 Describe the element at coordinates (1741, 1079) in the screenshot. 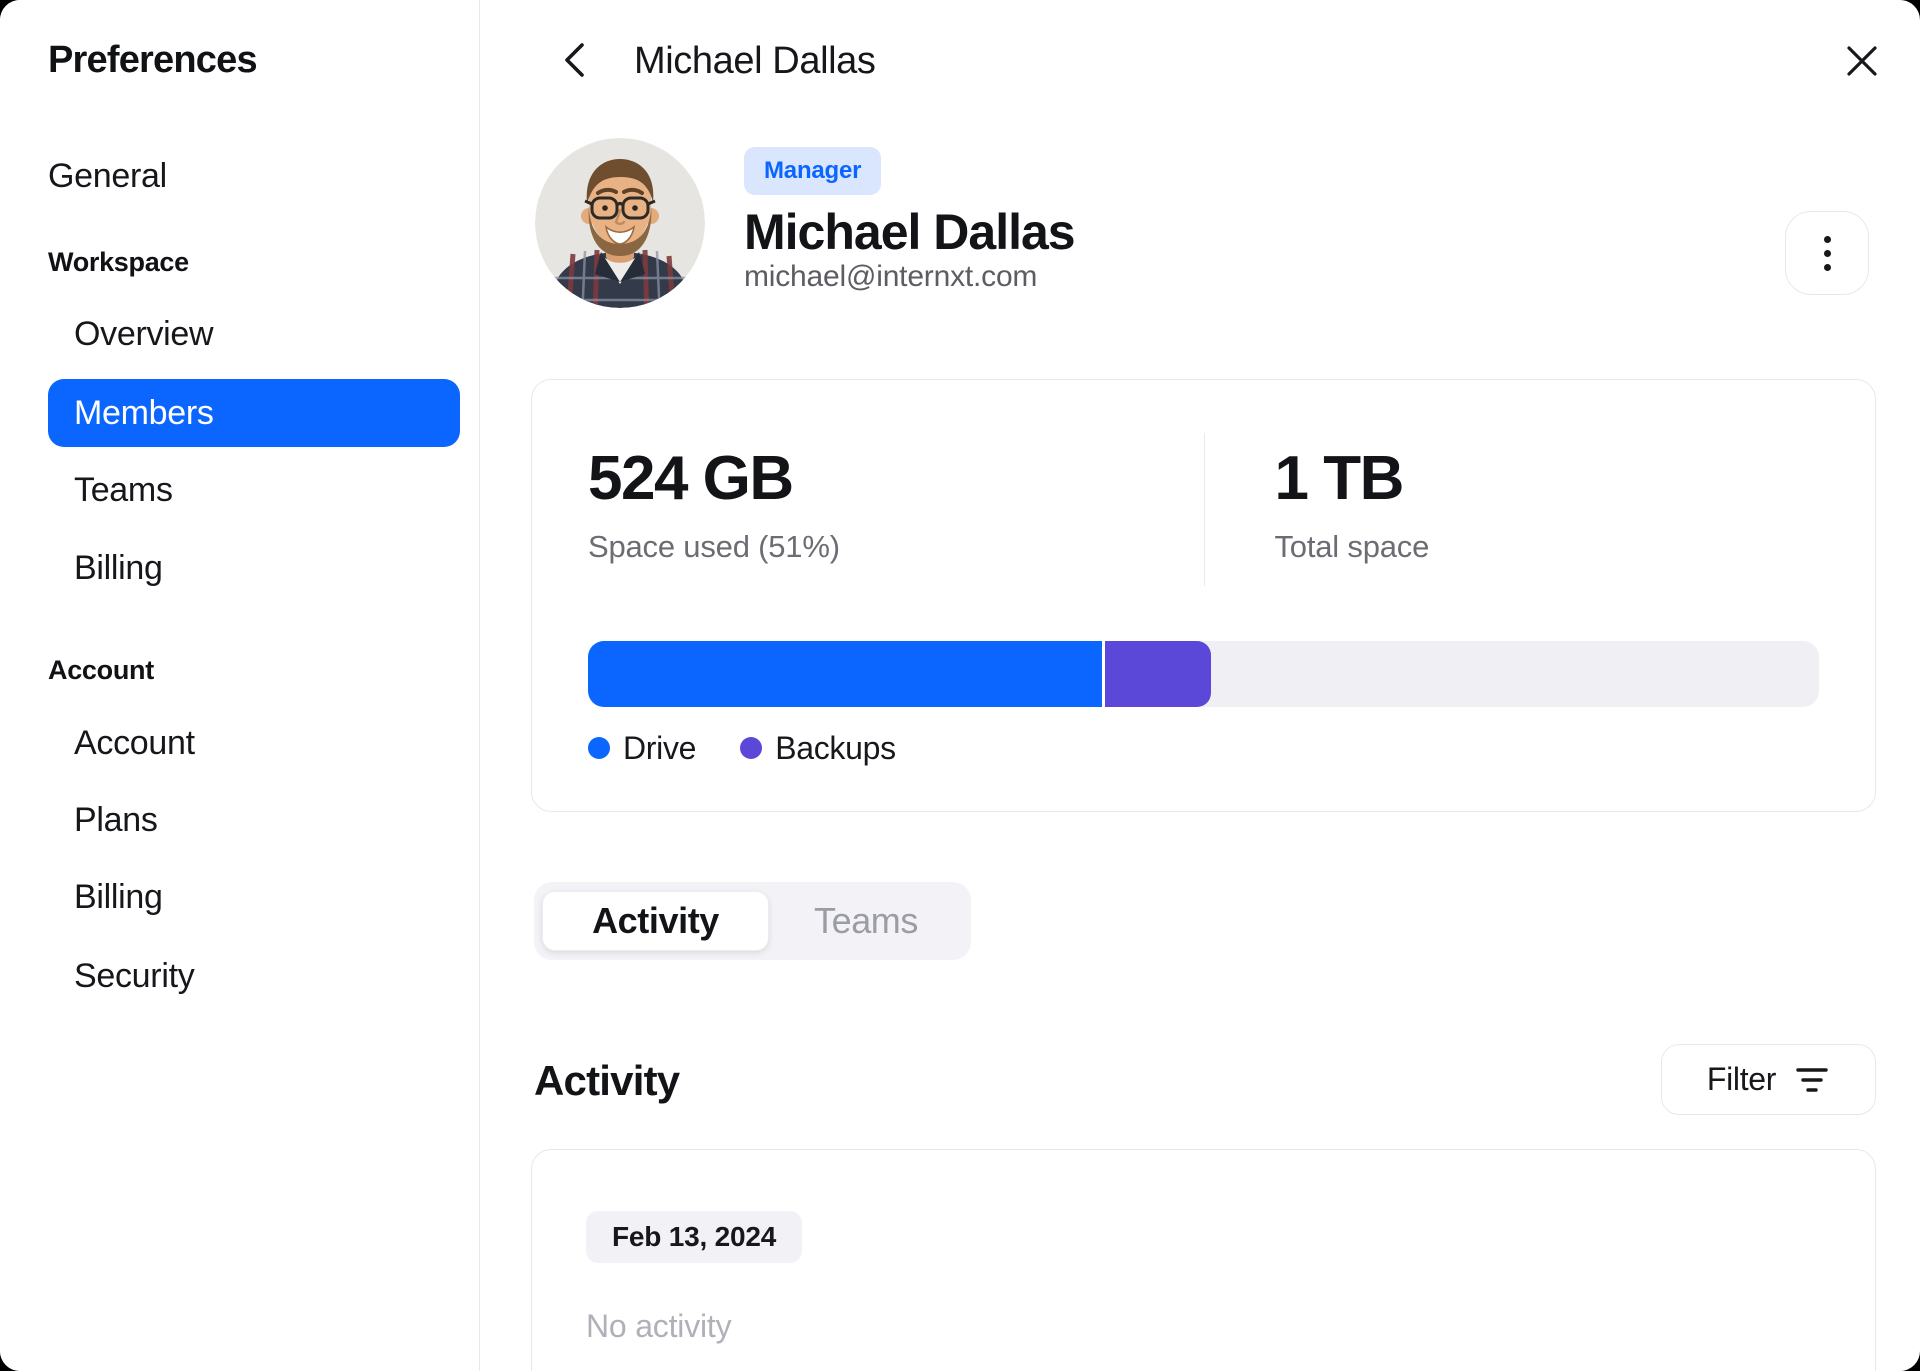

I see `filter-button-label: Filter` at that location.